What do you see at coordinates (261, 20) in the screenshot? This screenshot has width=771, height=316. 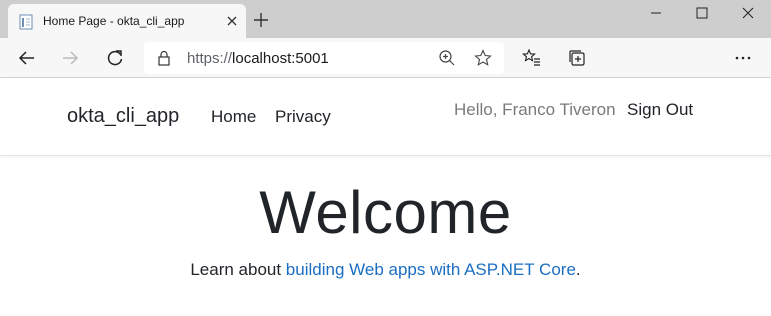 I see `plus-icon` at bounding box center [261, 20].